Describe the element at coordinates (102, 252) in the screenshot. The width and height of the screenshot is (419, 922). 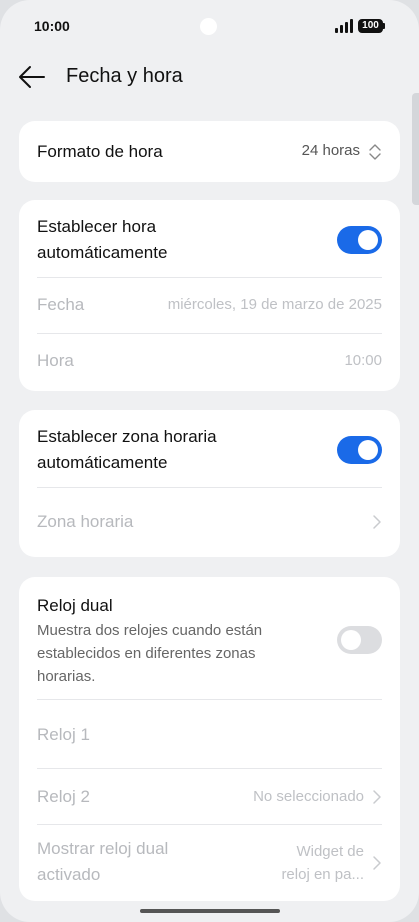
I see `auto-time-label-line2: automáticamente` at that location.